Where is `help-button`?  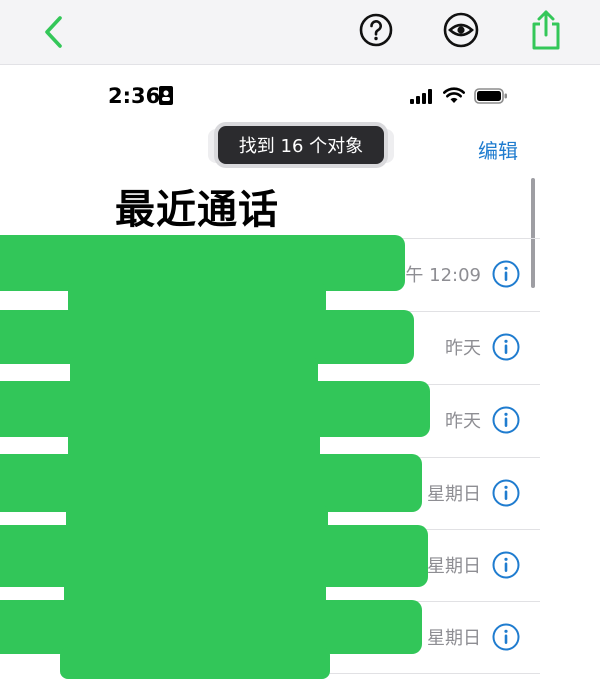 help-button is located at coordinates (376, 30).